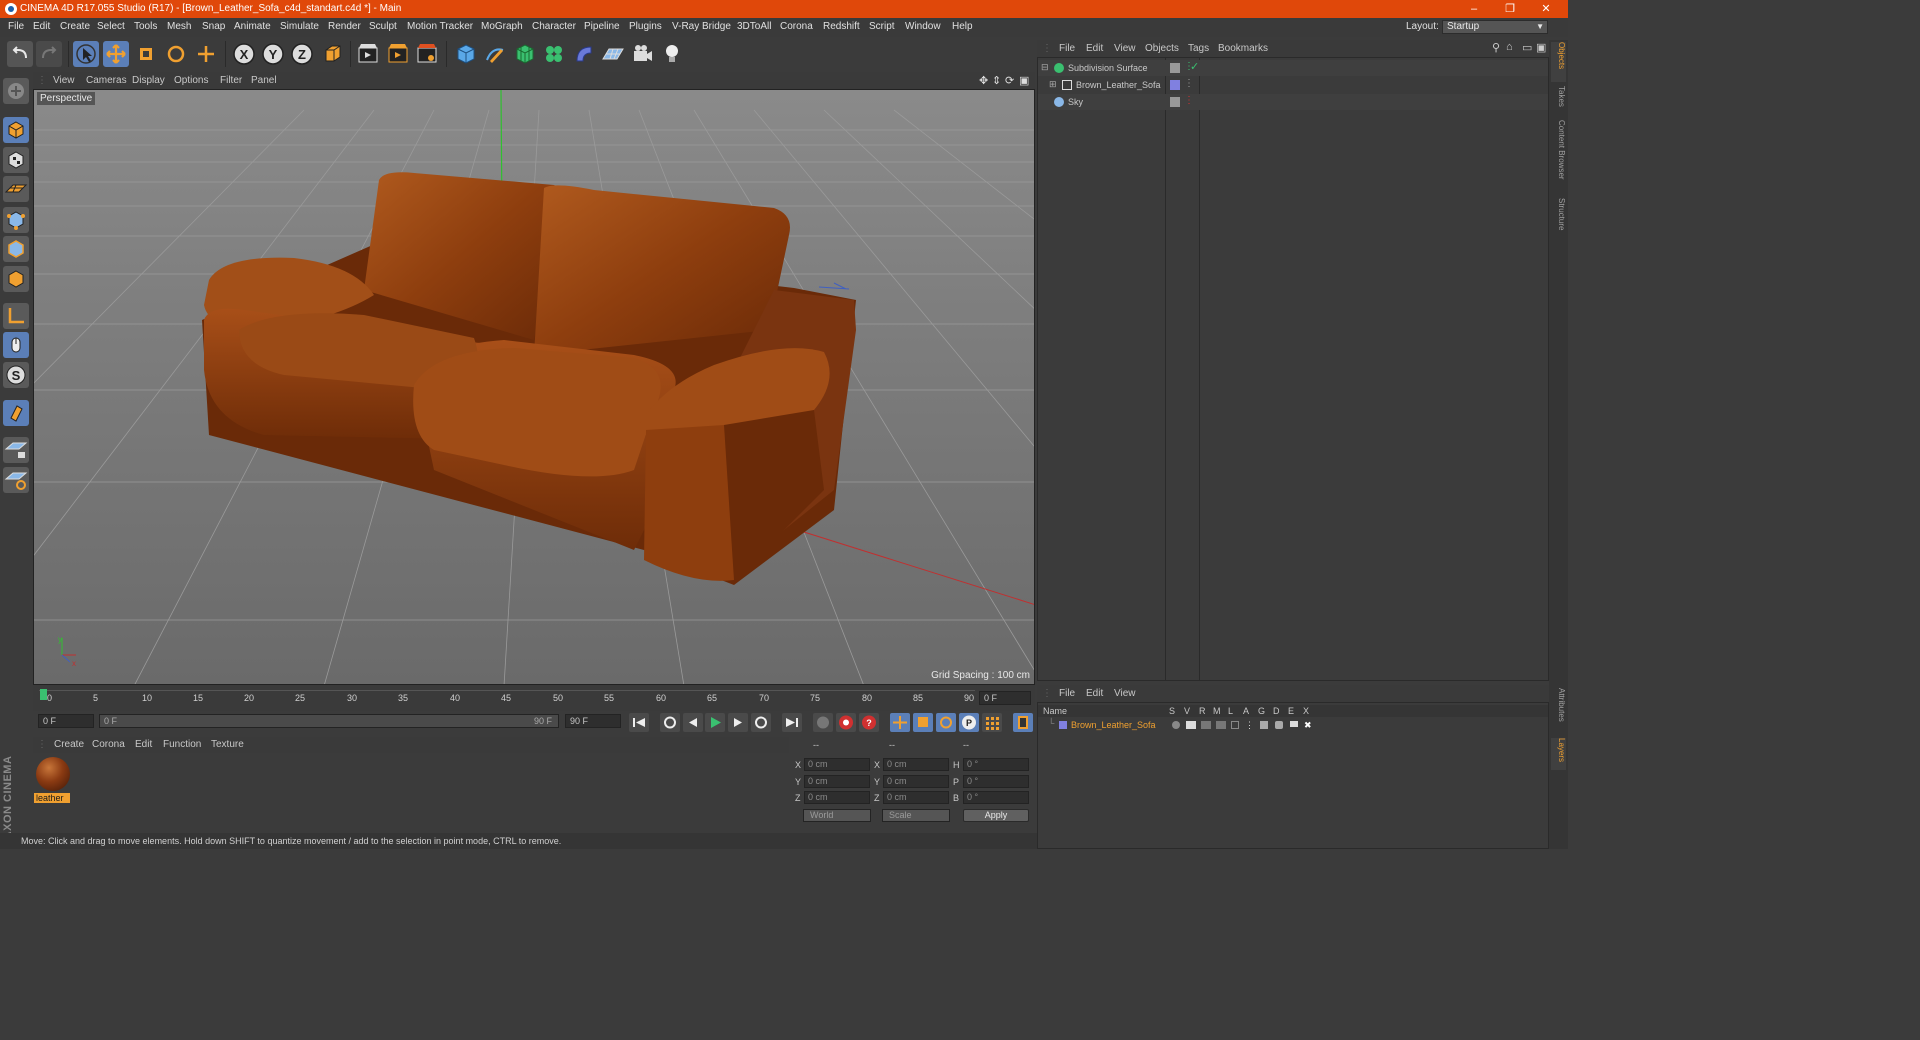 The image size is (1920, 1040). What do you see at coordinates (398, 54) in the screenshot?
I see `render-to-picture-viewer-icon` at bounding box center [398, 54].